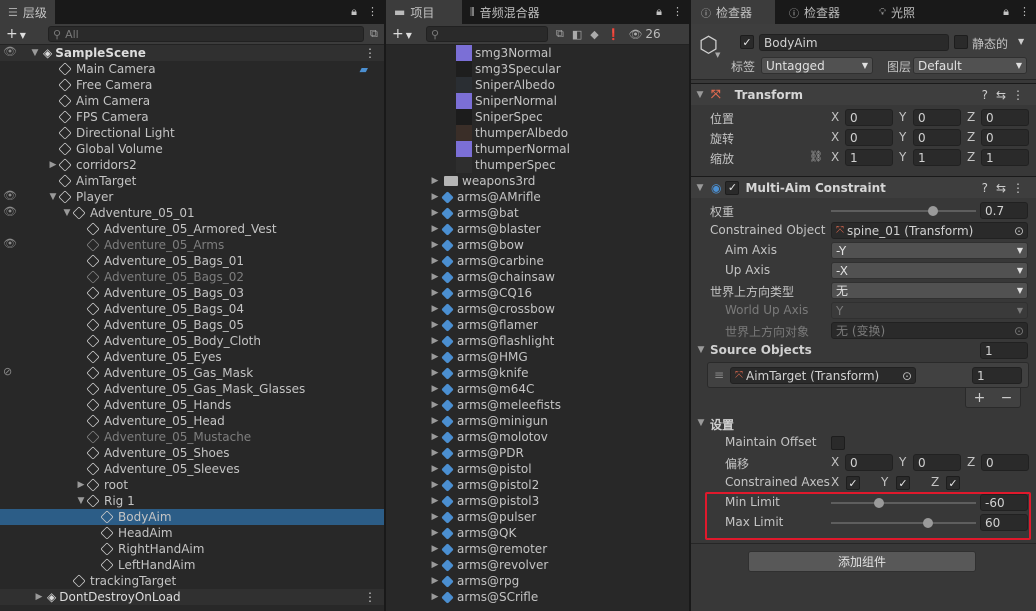  Describe the element at coordinates (374, 34) in the screenshot. I see `search-options-icon: ⧉` at that location.